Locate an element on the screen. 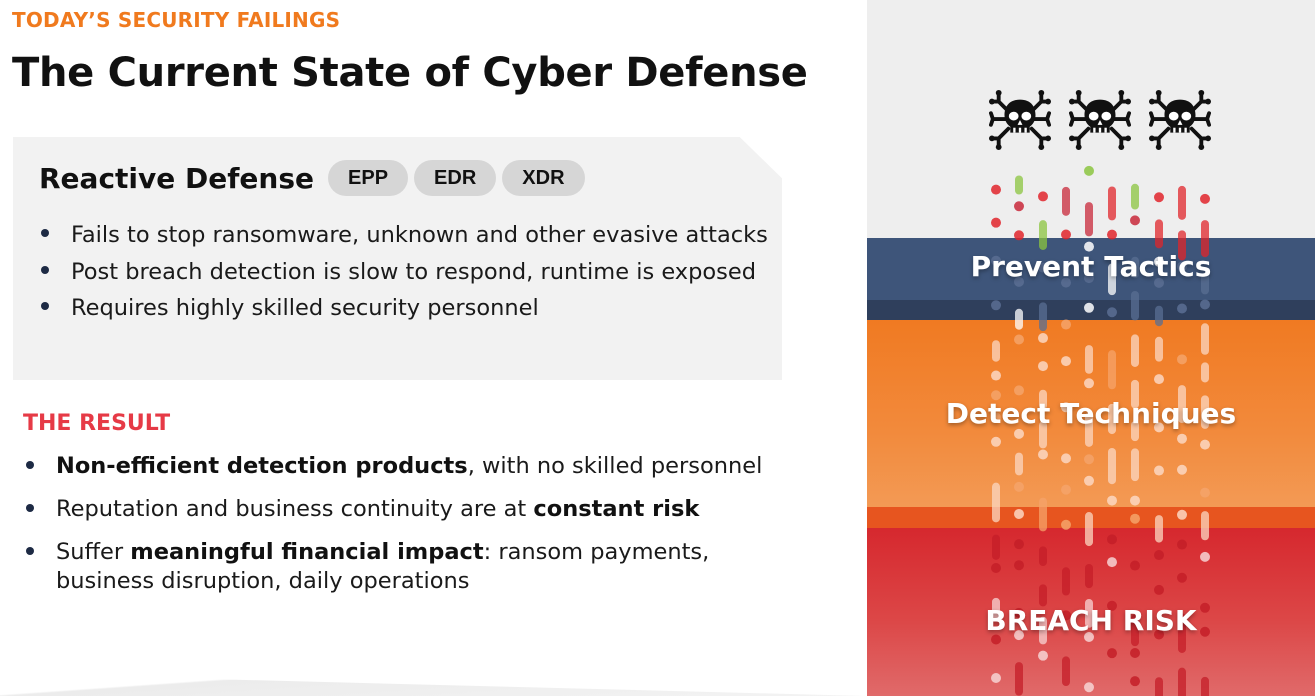  breach-risk-label: BREACH RISK is located at coordinates (1091, 620).